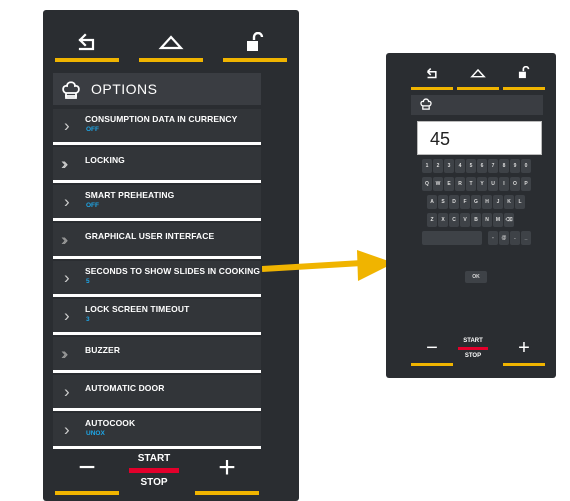  I want to click on key: G, so click(476, 202).